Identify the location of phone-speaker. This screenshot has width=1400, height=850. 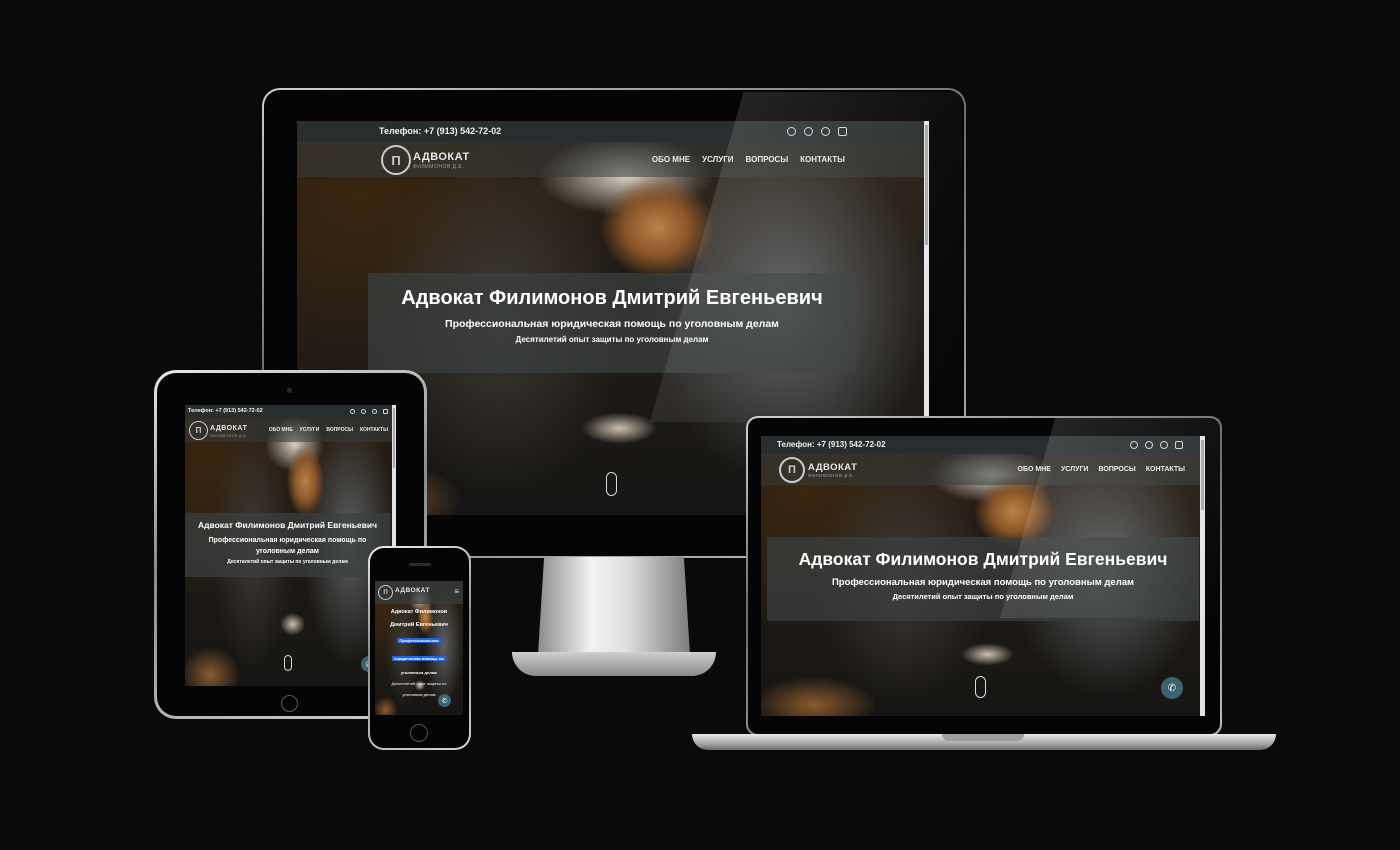
(420, 564).